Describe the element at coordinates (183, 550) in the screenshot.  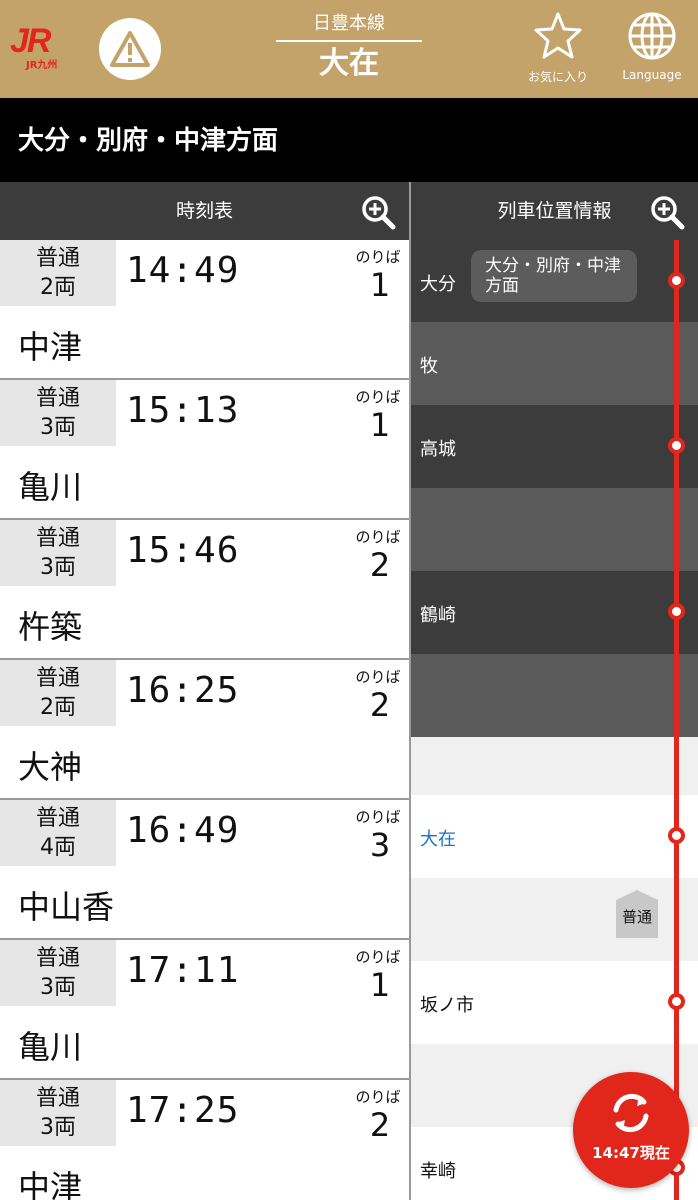
I see `departure-time: 15:46` at that location.